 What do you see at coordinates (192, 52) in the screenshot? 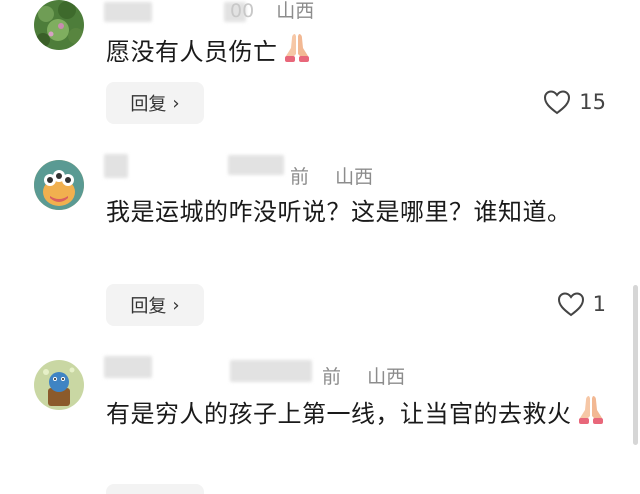
I see `comment-text-content: 愿没有人员伤亡` at bounding box center [192, 52].